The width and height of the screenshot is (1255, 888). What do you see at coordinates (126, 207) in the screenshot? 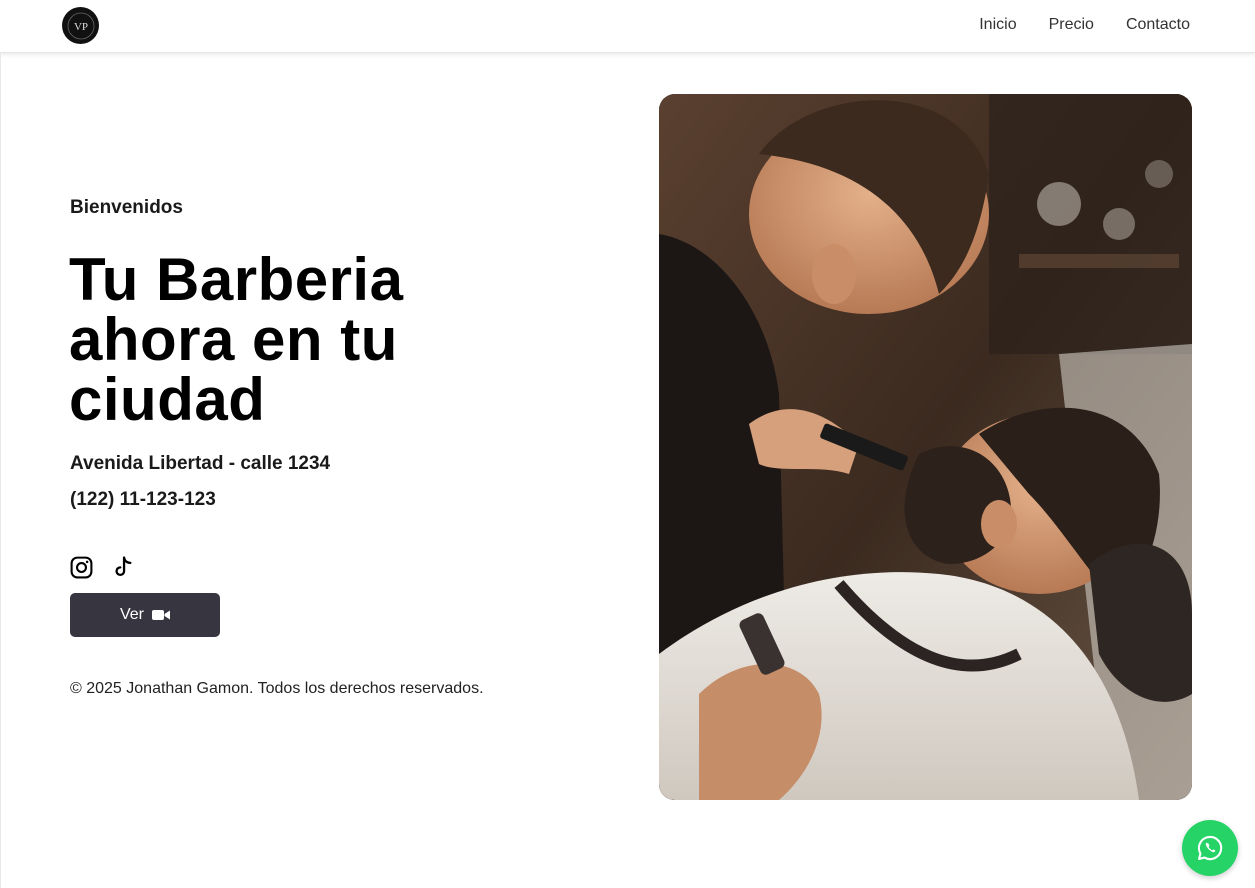
I see `welcome-text: Bienvenidos` at bounding box center [126, 207].